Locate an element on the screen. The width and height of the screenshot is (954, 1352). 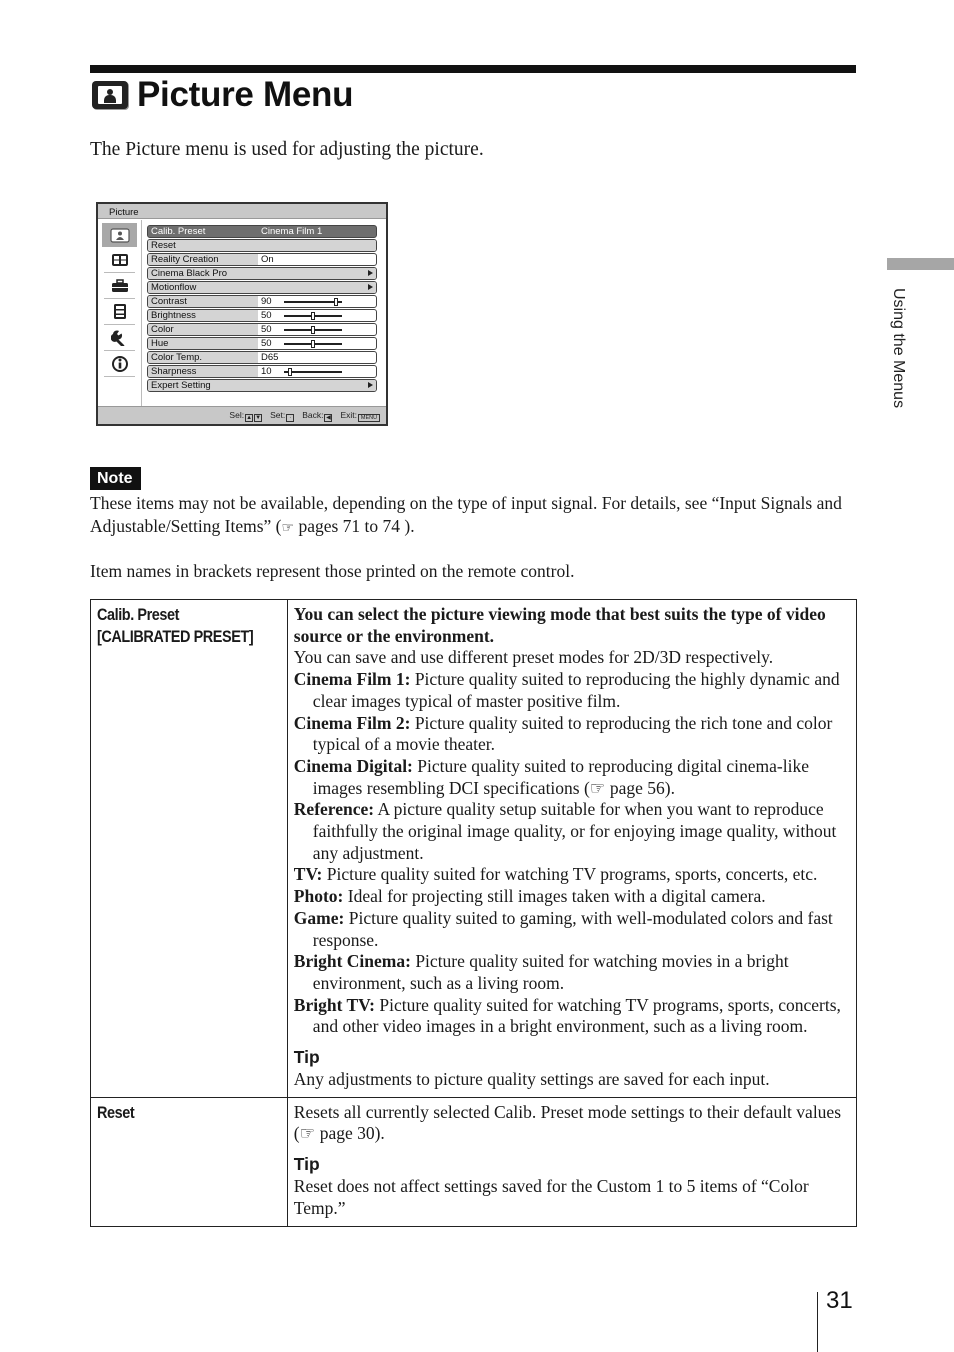
menu-key-icon: MENU is located at coordinates (369, 418).